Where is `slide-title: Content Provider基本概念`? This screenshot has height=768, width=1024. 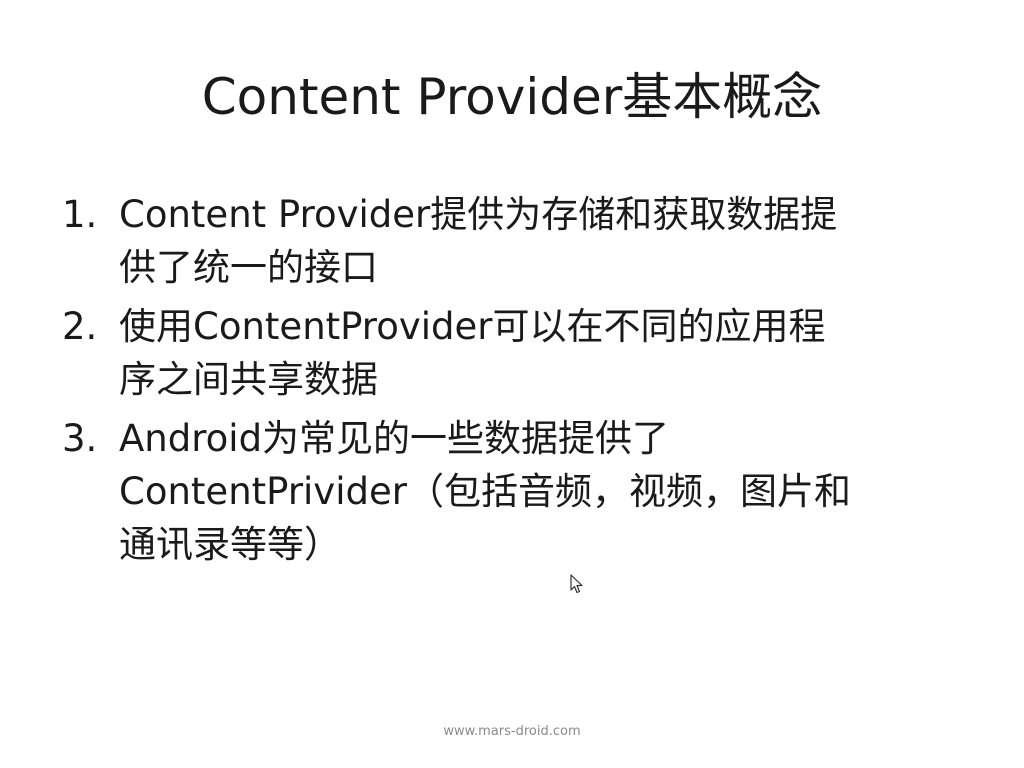
slide-title: Content Provider基本概念 is located at coordinates (512, 97).